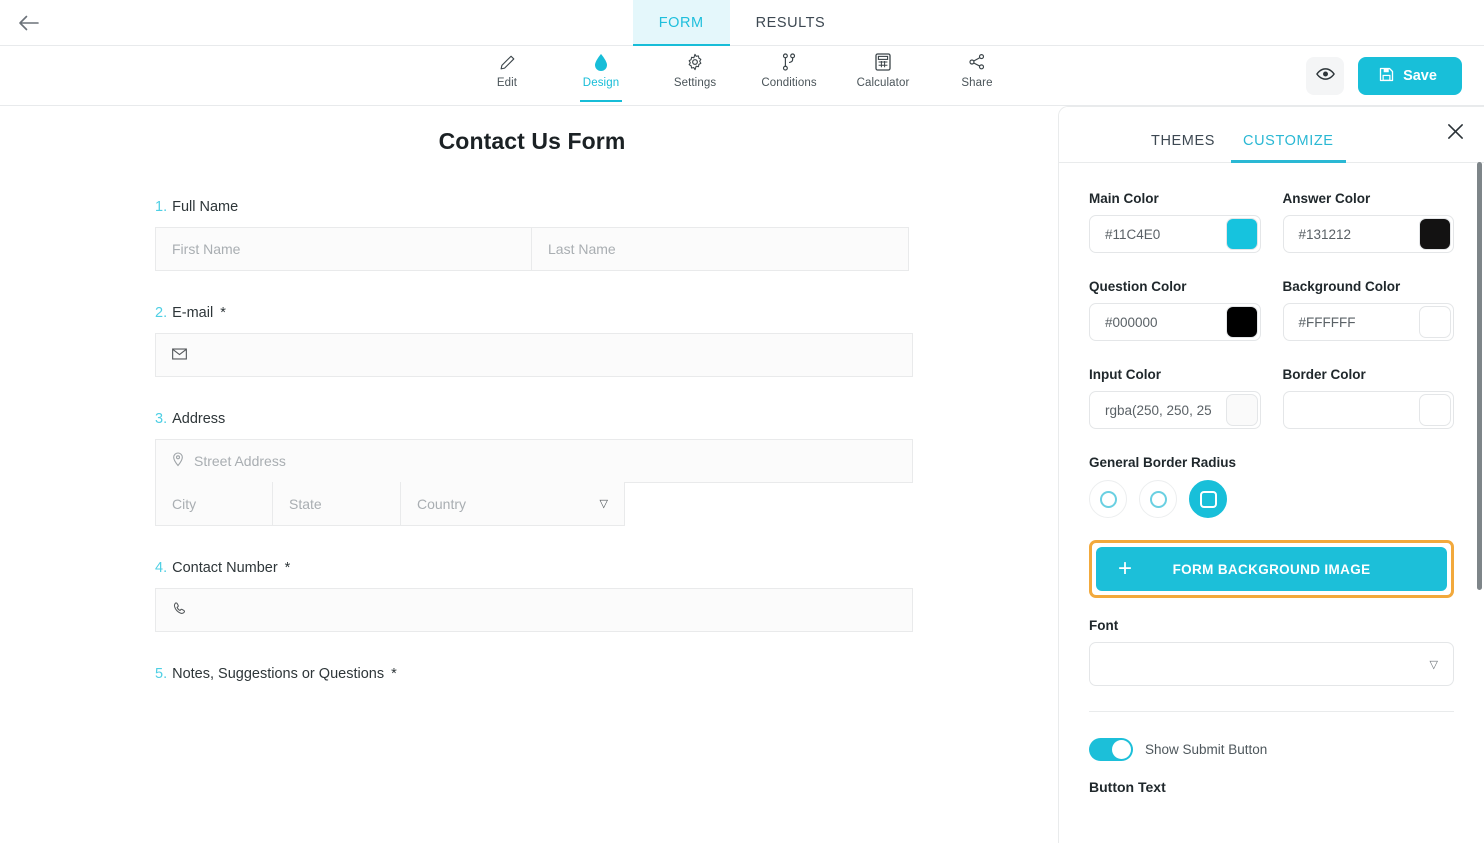 The width and height of the screenshot is (1484, 844). What do you see at coordinates (184, 503) in the screenshot?
I see `city-placeholder: City` at bounding box center [184, 503].